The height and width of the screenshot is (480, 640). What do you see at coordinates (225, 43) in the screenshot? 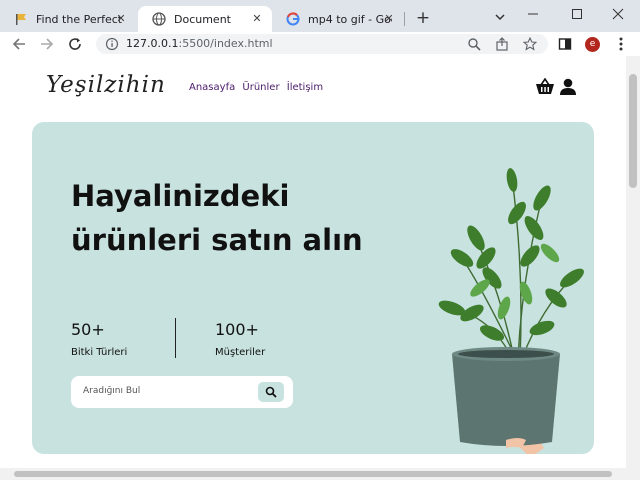
I see `url-path: :5500/index.html` at bounding box center [225, 43].